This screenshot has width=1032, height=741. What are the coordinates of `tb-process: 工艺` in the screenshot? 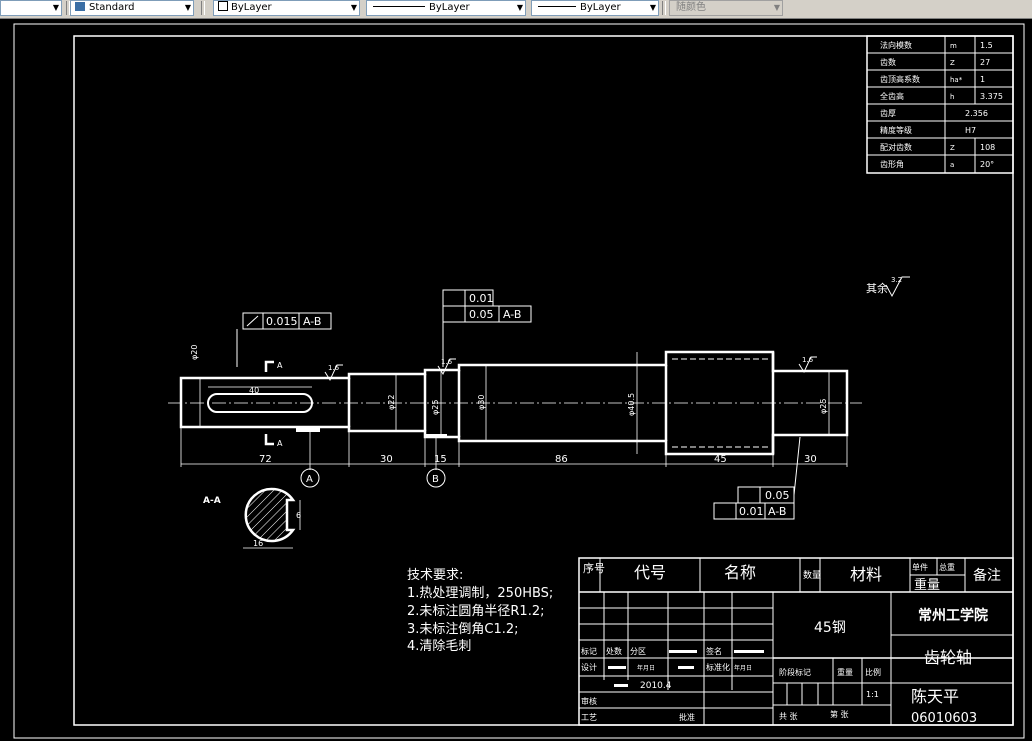 It's located at (589, 717).